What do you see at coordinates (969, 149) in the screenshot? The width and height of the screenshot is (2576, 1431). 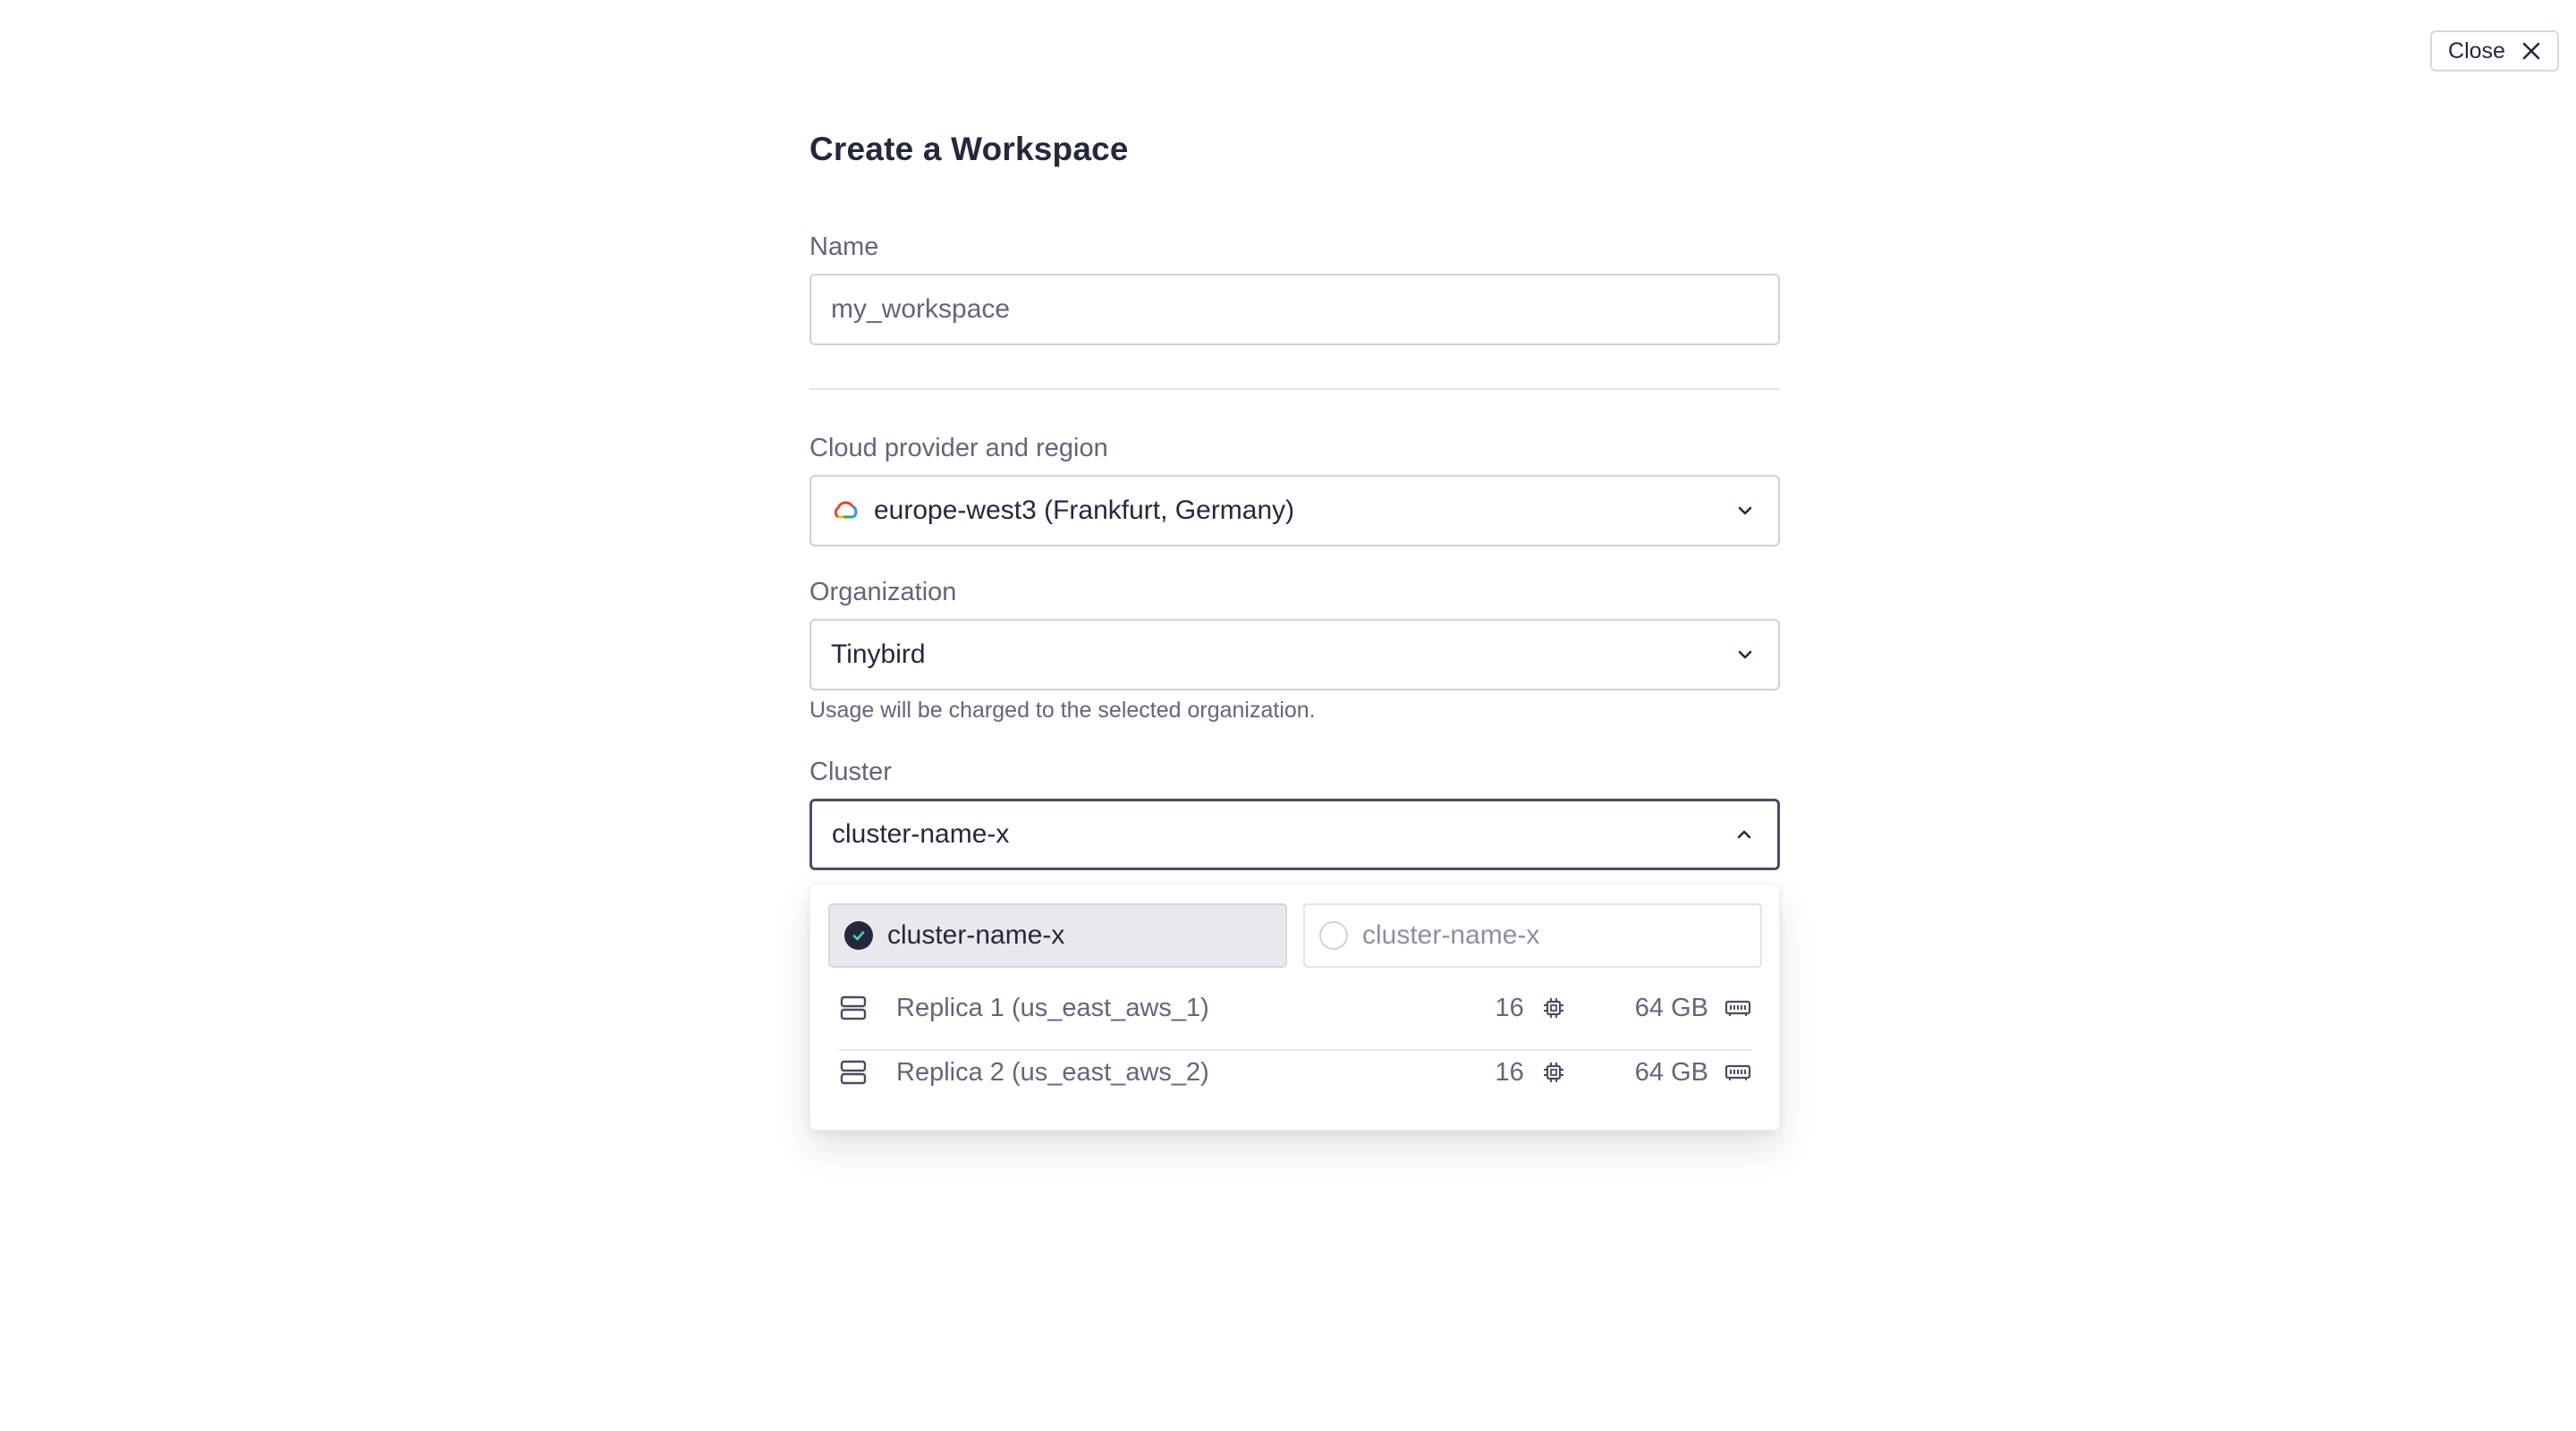 I see `page-title: Create a Workspace` at bounding box center [969, 149].